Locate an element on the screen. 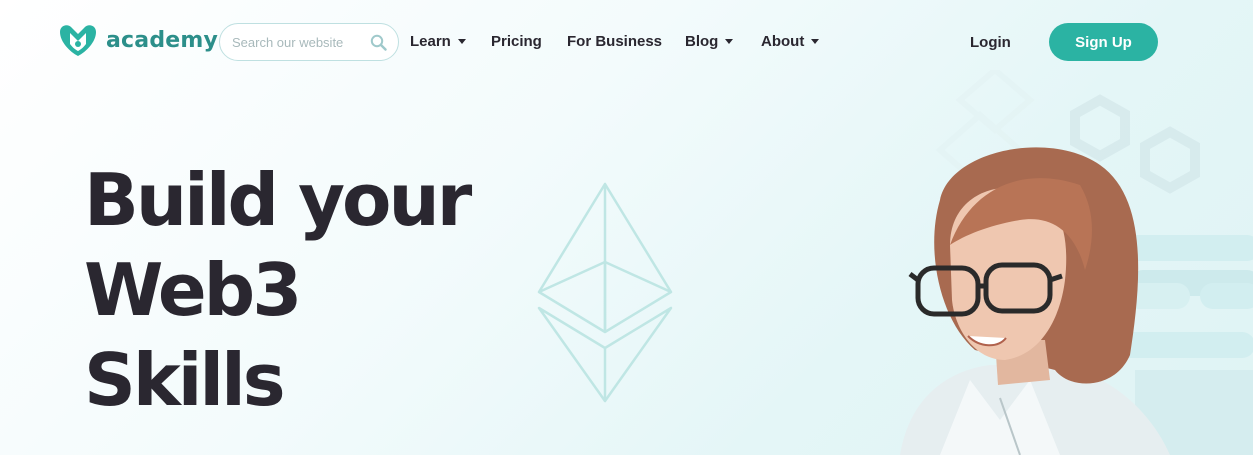  nav-learn: Learn is located at coordinates (438, 41).